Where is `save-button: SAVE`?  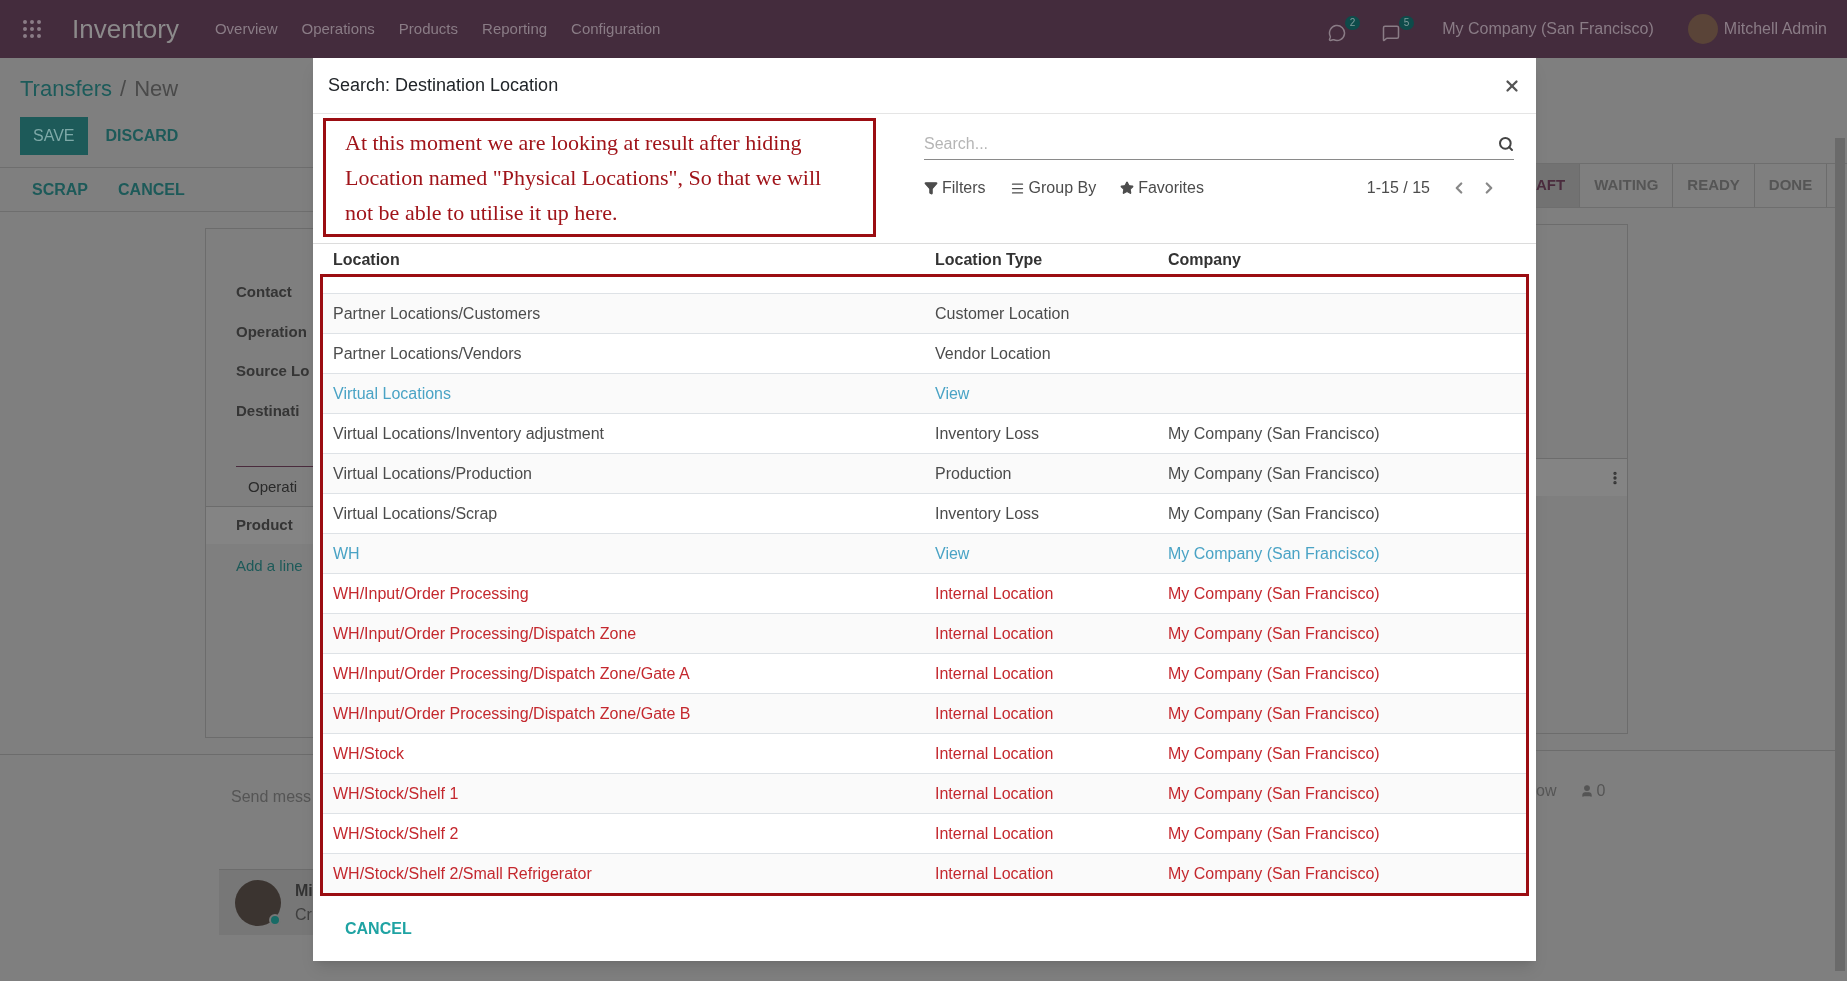 save-button: SAVE is located at coordinates (54, 136).